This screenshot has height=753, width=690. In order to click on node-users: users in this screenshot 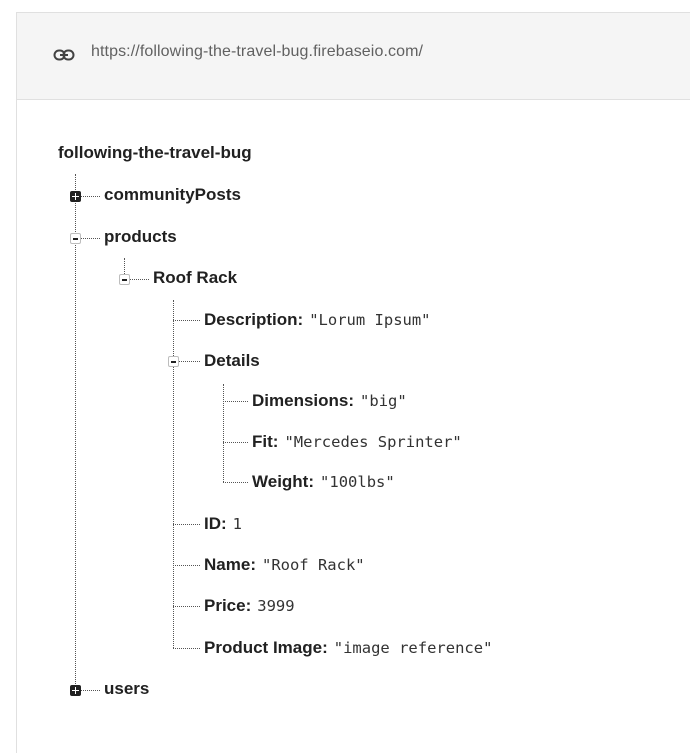, I will do `click(126, 689)`.